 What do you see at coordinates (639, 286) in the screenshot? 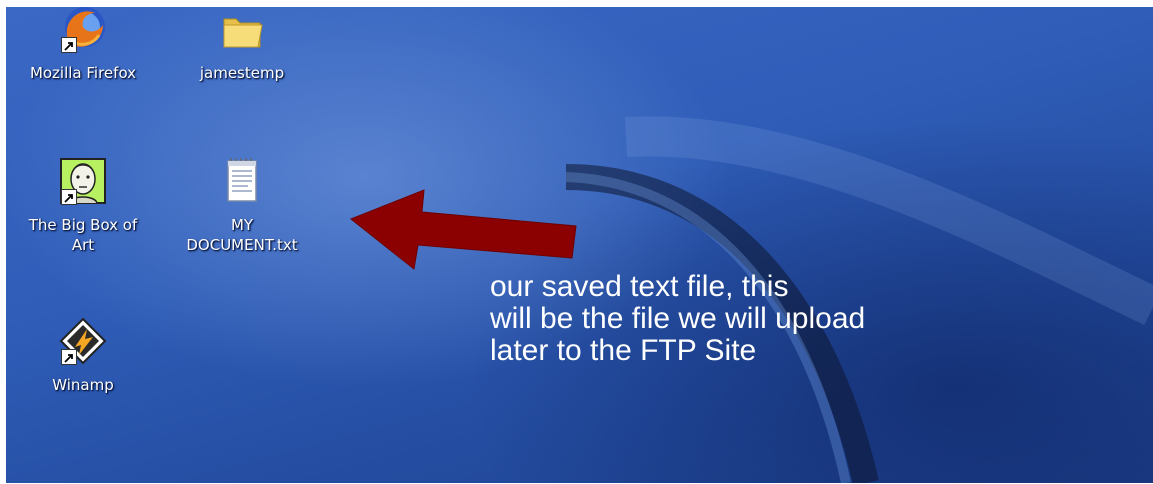
I see `annotation-line: our saved text file, this` at bounding box center [639, 286].